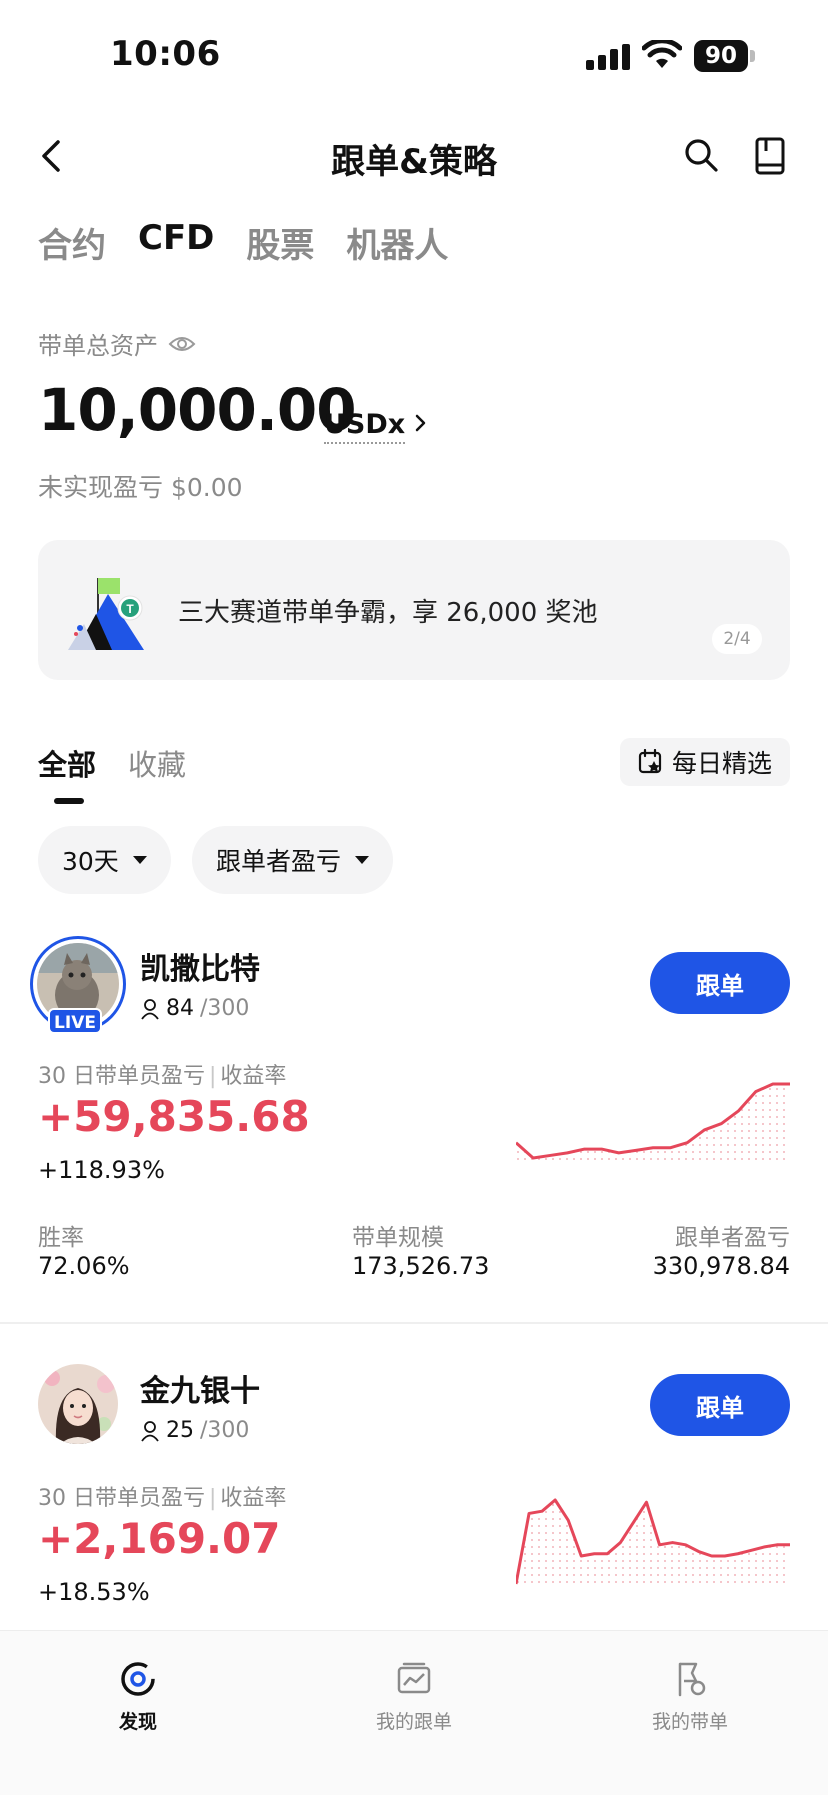 This screenshot has width=828, height=1795. I want to click on live-badge: LIVE, so click(75, 1021).